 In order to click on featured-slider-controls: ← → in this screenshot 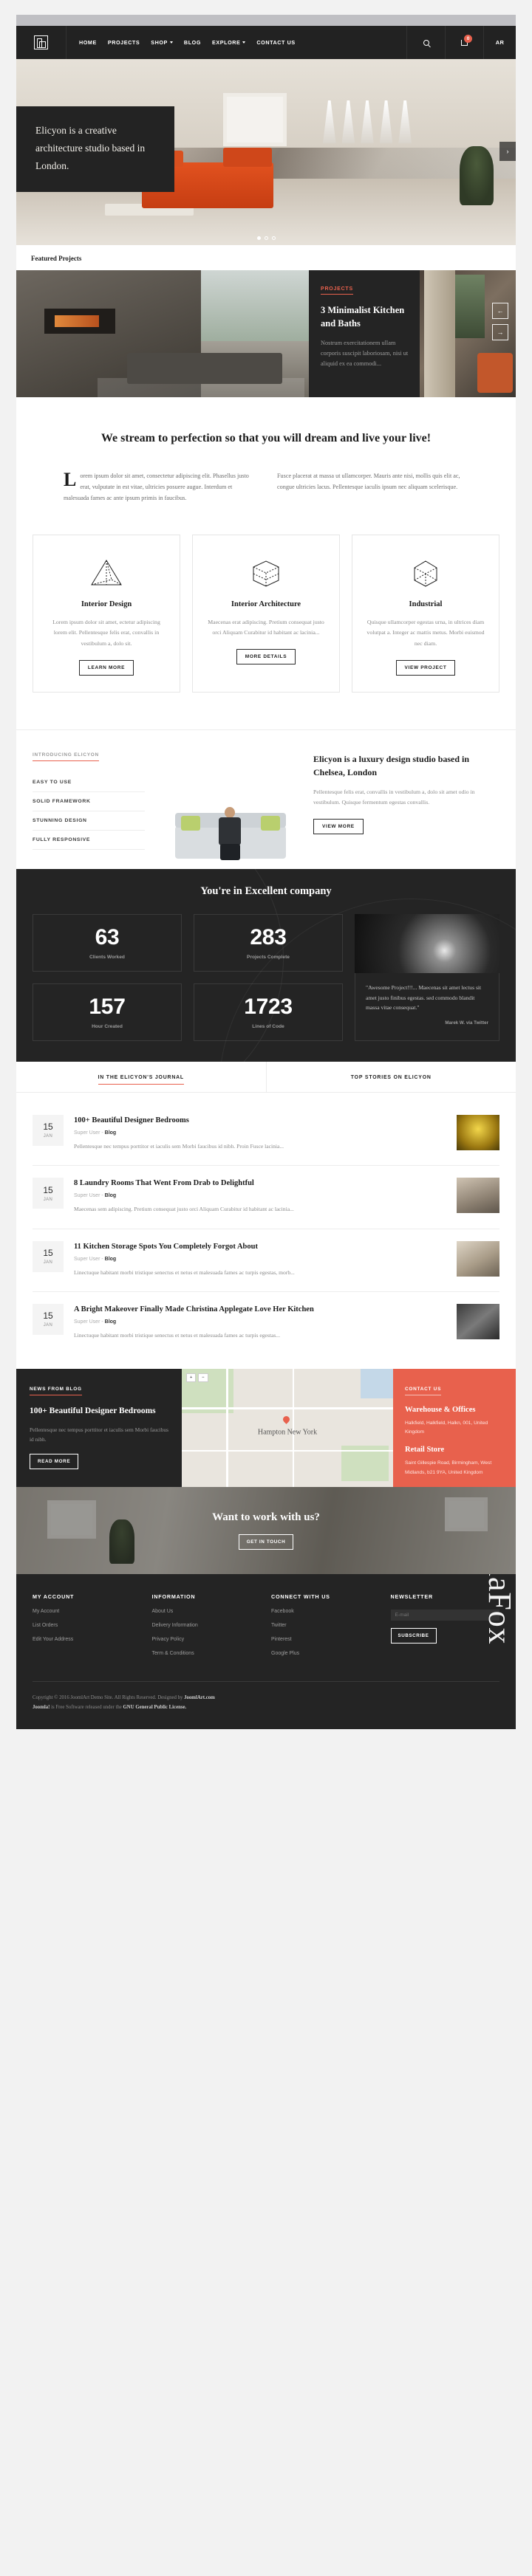, I will do `click(500, 321)`.